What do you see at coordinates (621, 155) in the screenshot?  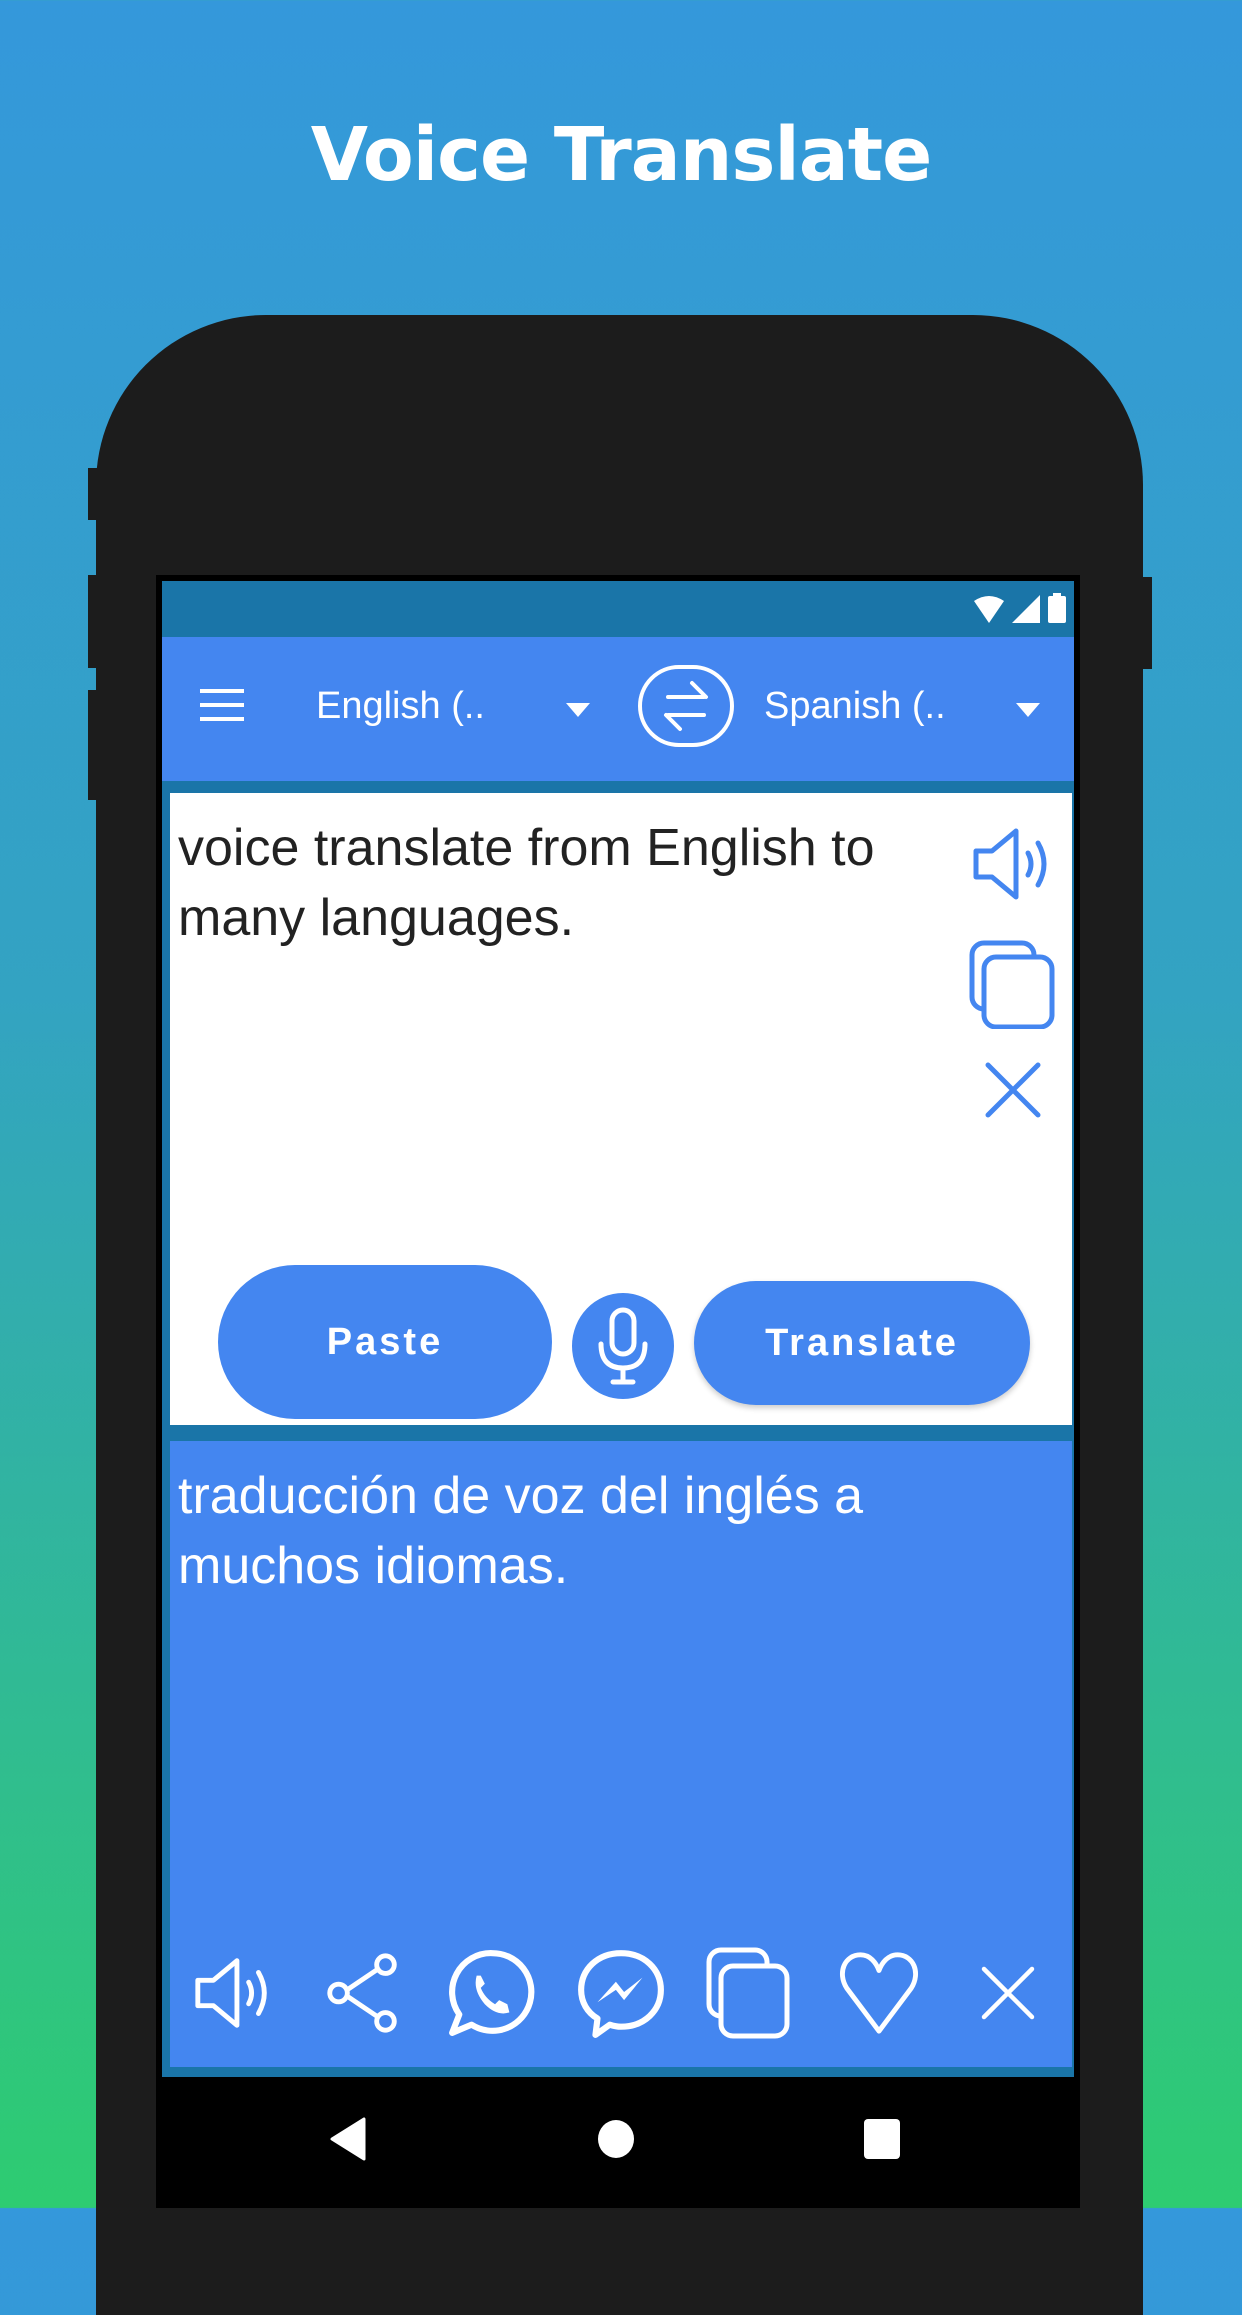 I see `promo-title: Voice Translate` at bounding box center [621, 155].